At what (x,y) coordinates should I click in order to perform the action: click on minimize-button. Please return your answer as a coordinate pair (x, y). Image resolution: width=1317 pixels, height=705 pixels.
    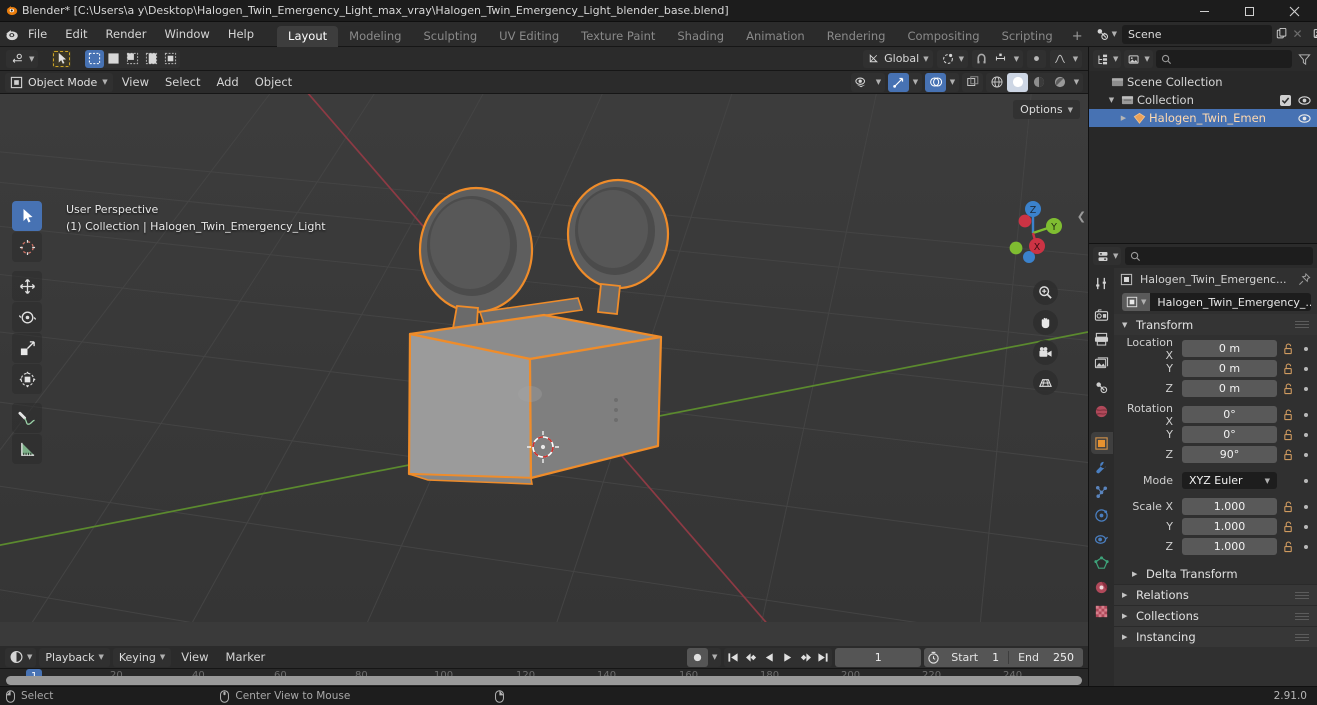
    Looking at the image, I should click on (1204, 11).